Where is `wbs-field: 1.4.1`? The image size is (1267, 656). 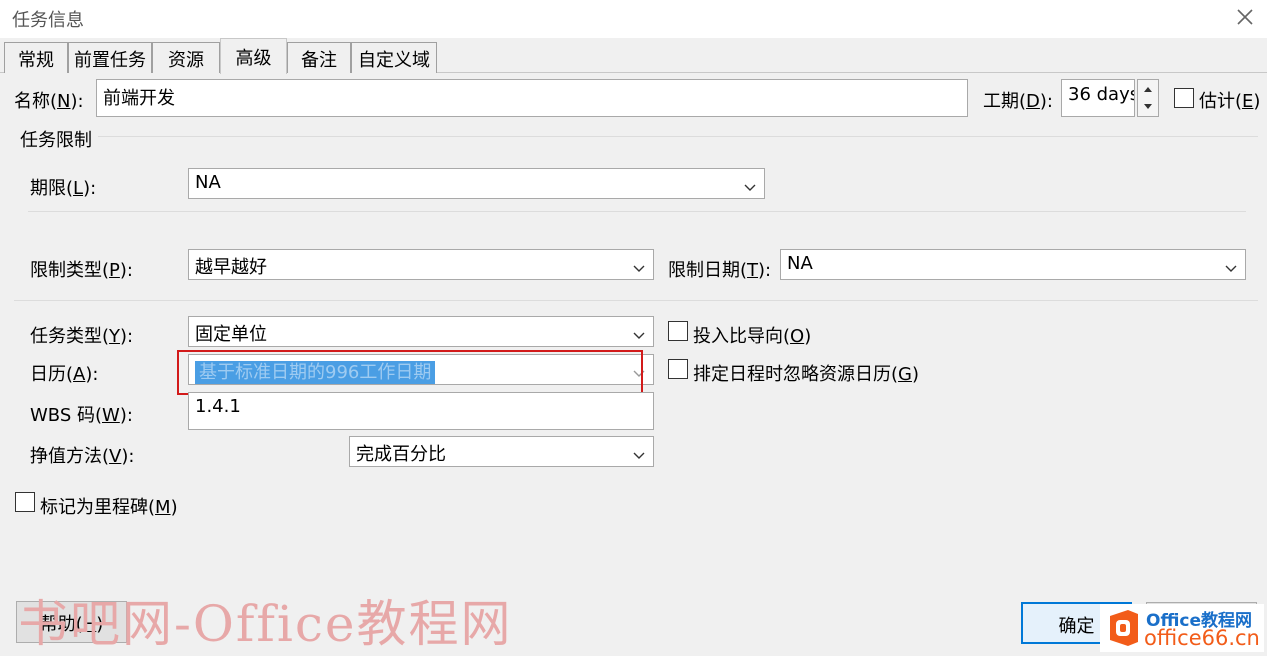
wbs-field: 1.4.1 is located at coordinates (421, 411).